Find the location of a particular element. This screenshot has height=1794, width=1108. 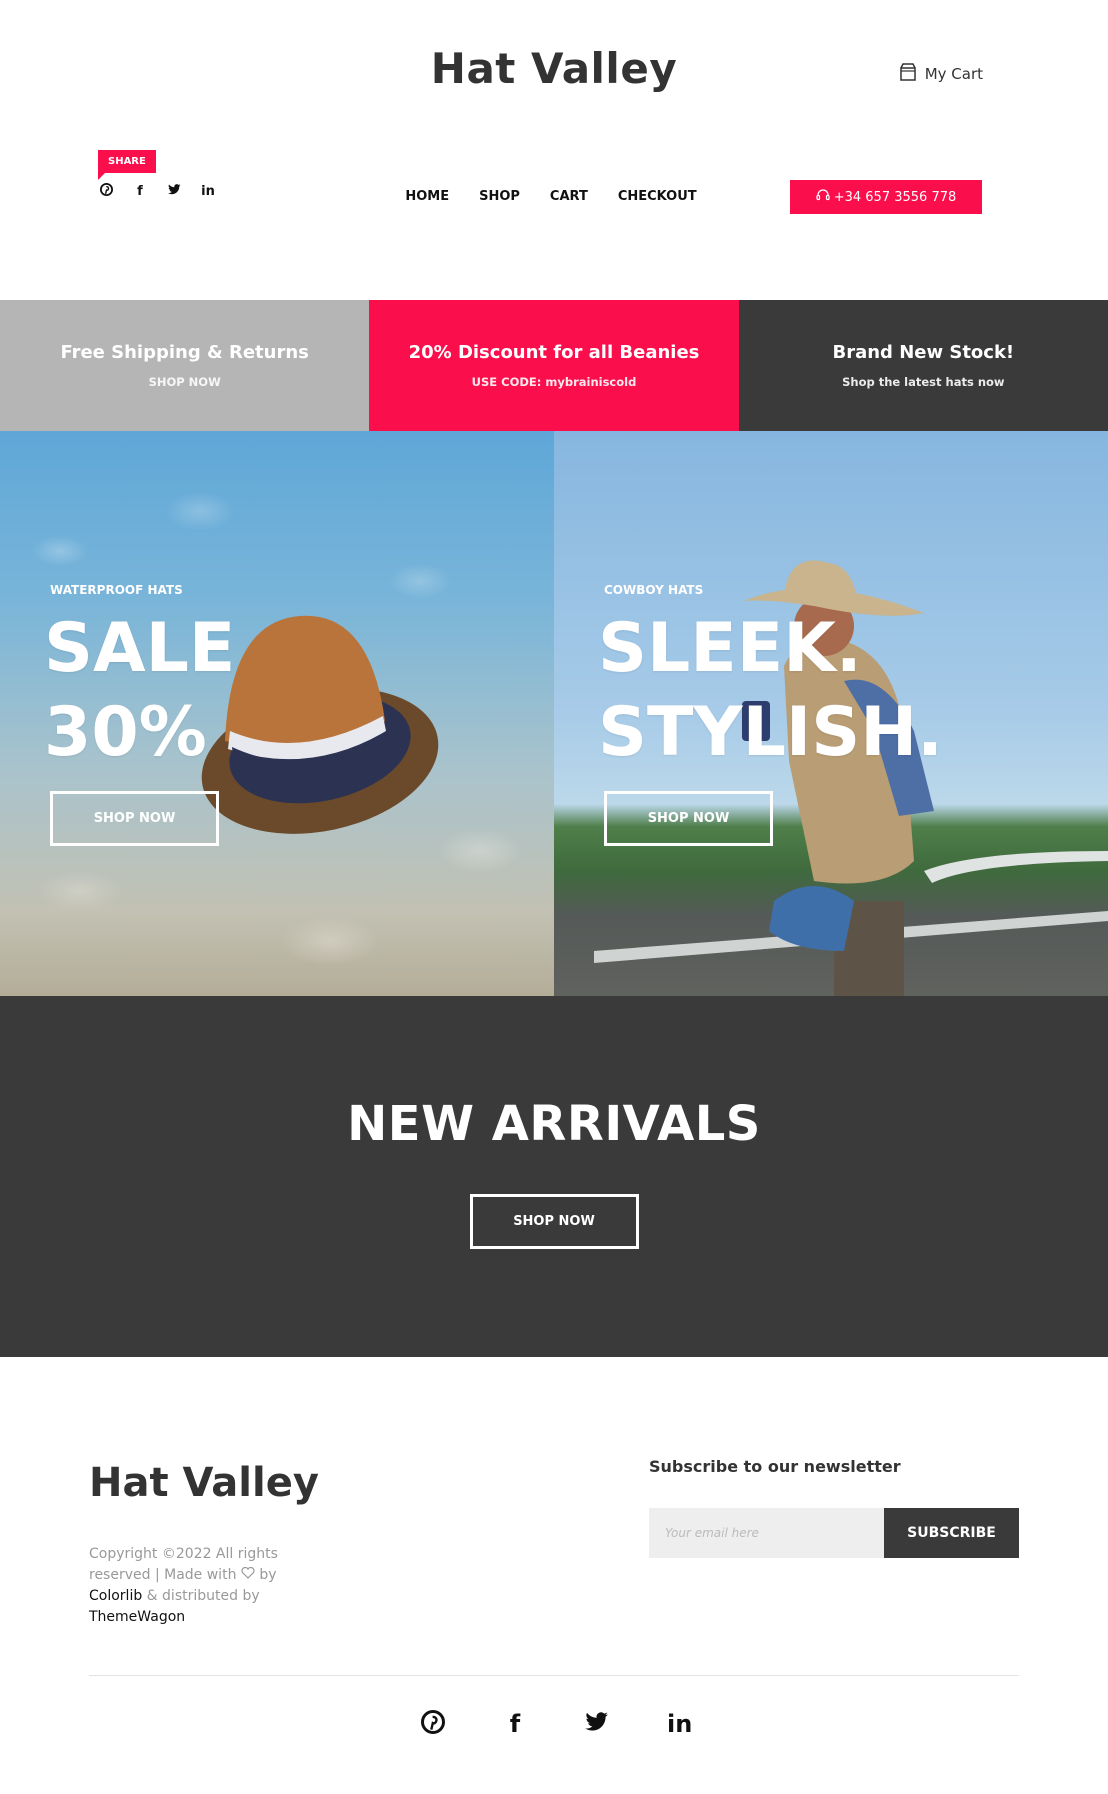

phone-number: +34 657 3556 778 is located at coordinates (895, 197).